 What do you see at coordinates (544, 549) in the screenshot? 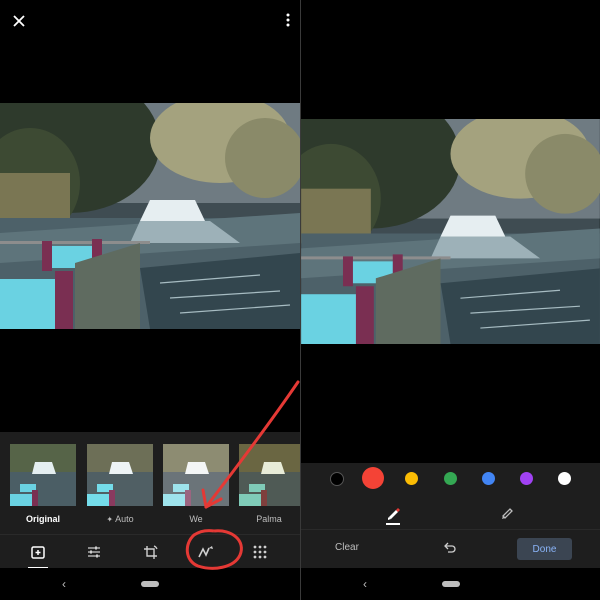
I see `done-button: Done` at bounding box center [544, 549].